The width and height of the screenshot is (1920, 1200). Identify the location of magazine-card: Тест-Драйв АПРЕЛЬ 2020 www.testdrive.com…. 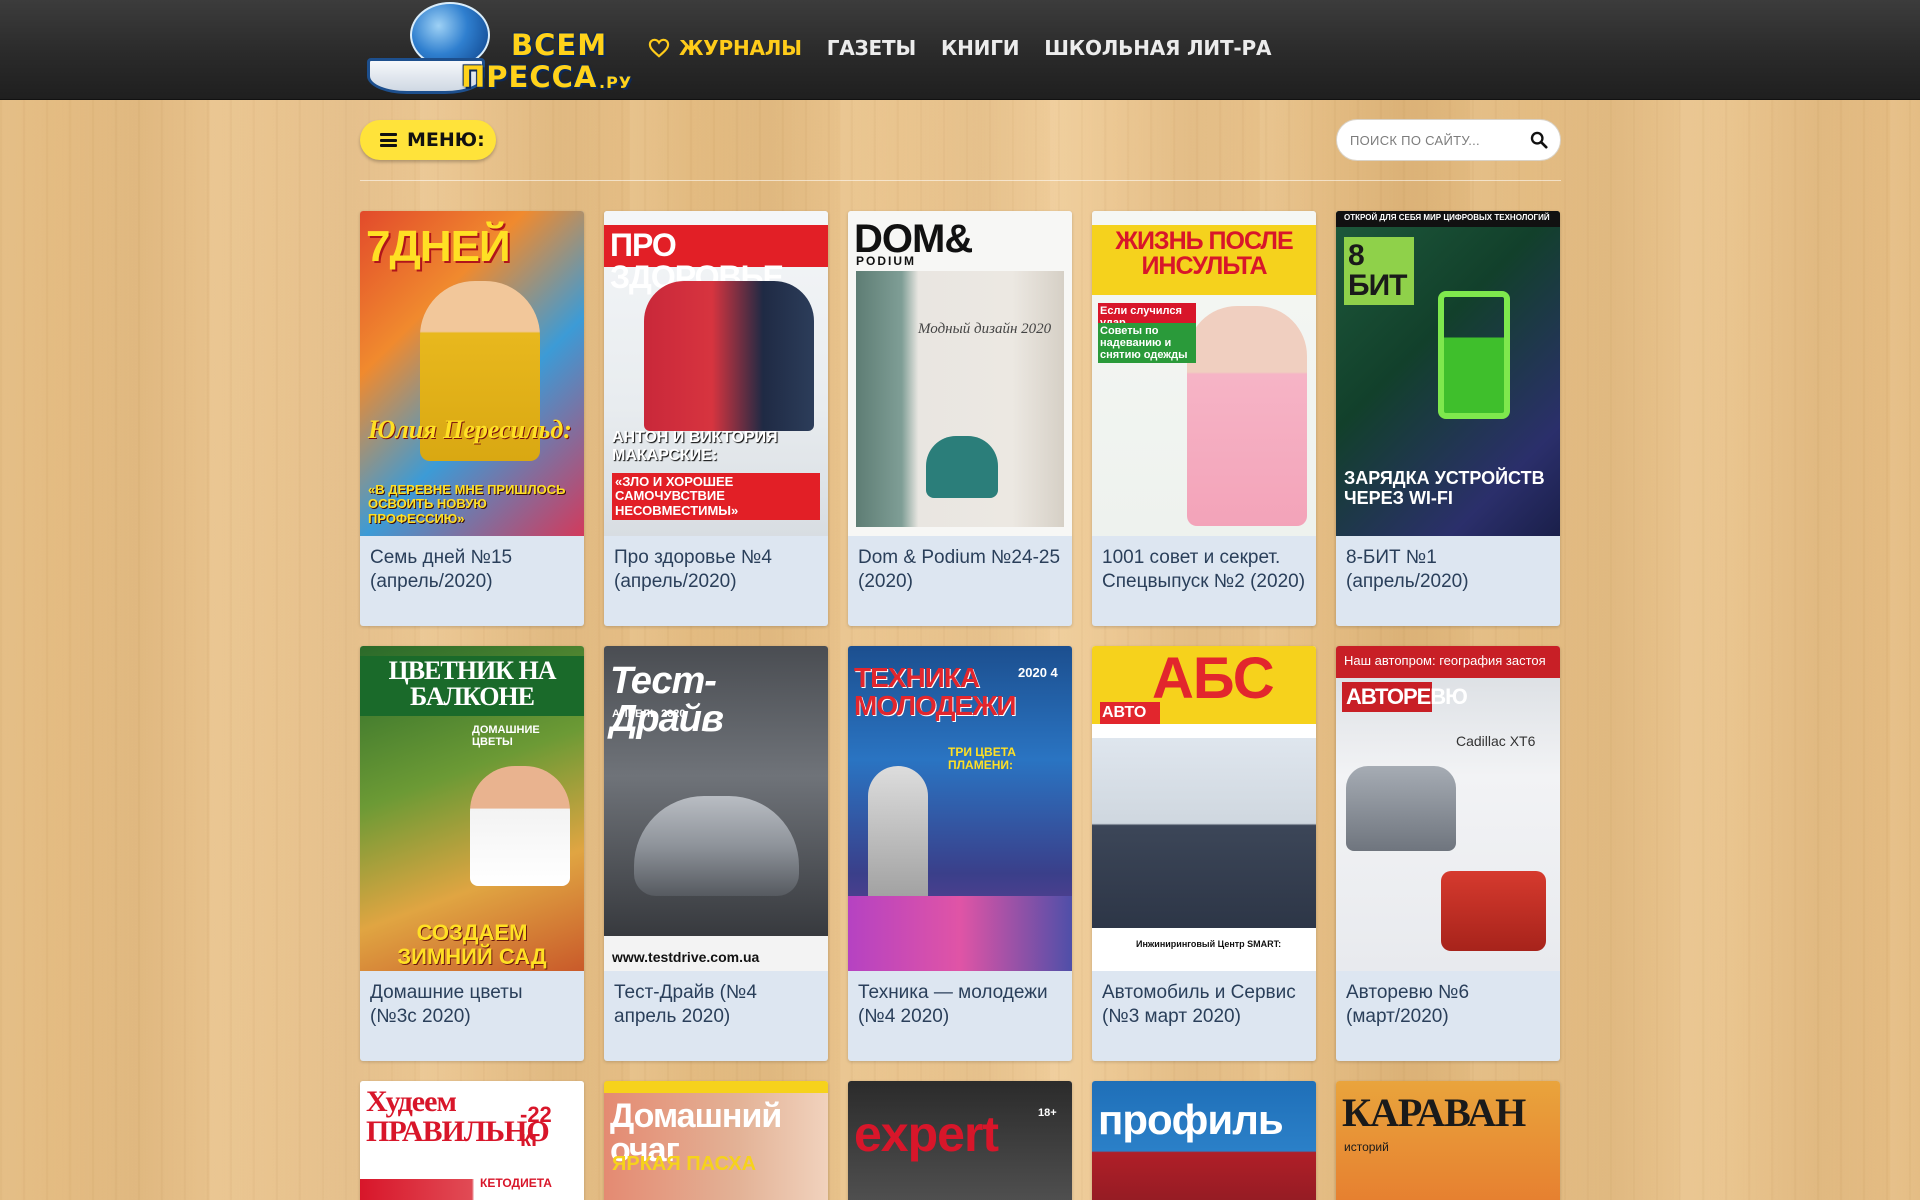
(716, 853).